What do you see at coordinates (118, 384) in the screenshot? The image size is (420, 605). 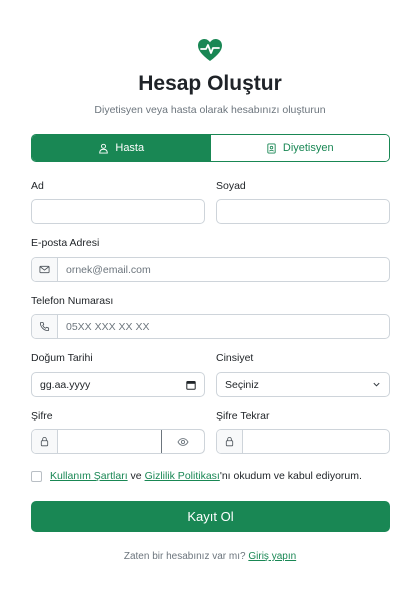 I see `birth-date-input: gg.aa.yyyy` at bounding box center [118, 384].